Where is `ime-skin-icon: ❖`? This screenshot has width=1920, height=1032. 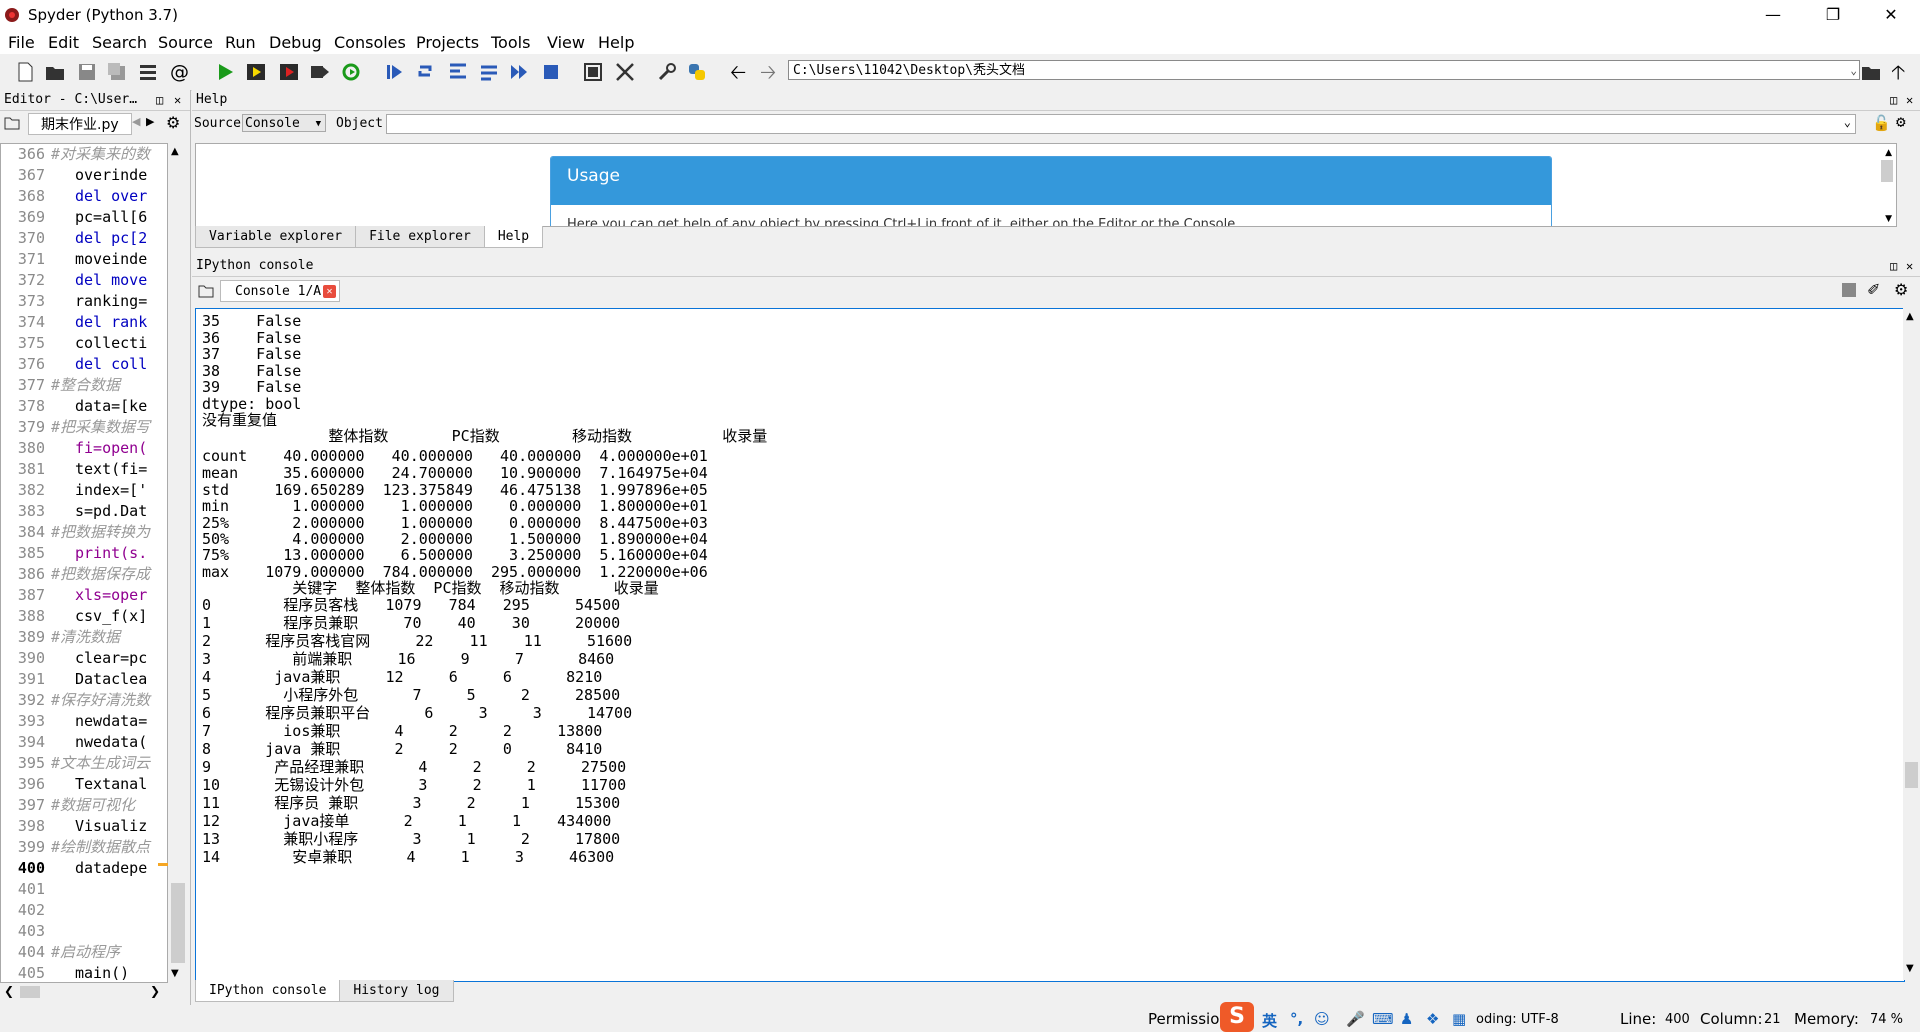 ime-skin-icon: ❖ is located at coordinates (1432, 1019).